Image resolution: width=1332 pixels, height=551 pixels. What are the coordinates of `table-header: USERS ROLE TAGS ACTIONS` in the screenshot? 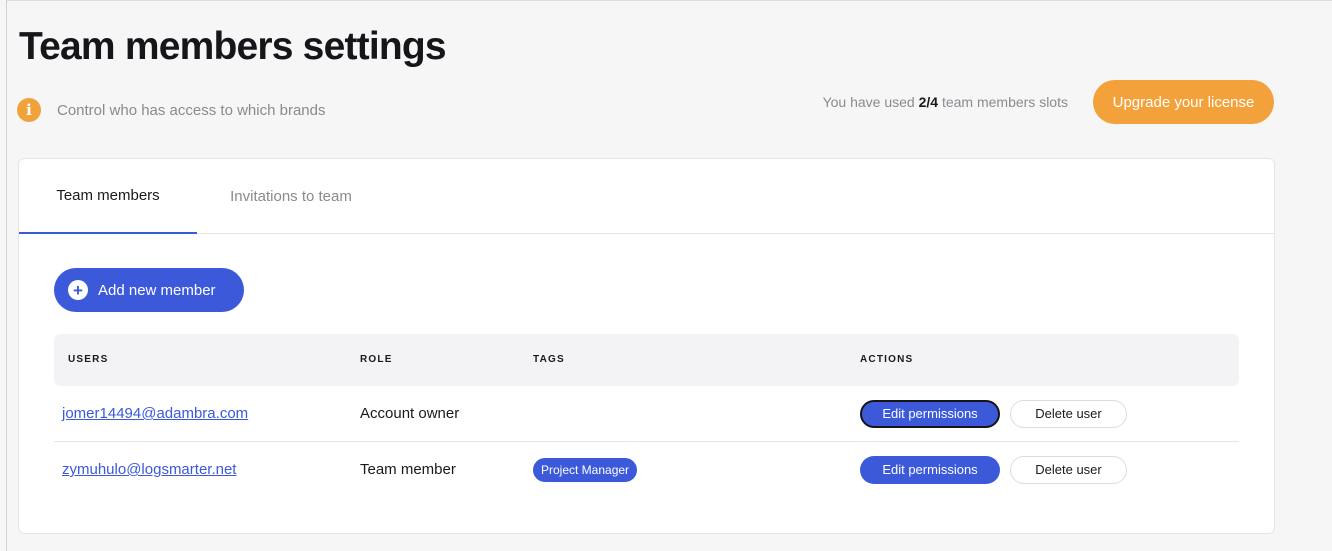 It's located at (646, 360).